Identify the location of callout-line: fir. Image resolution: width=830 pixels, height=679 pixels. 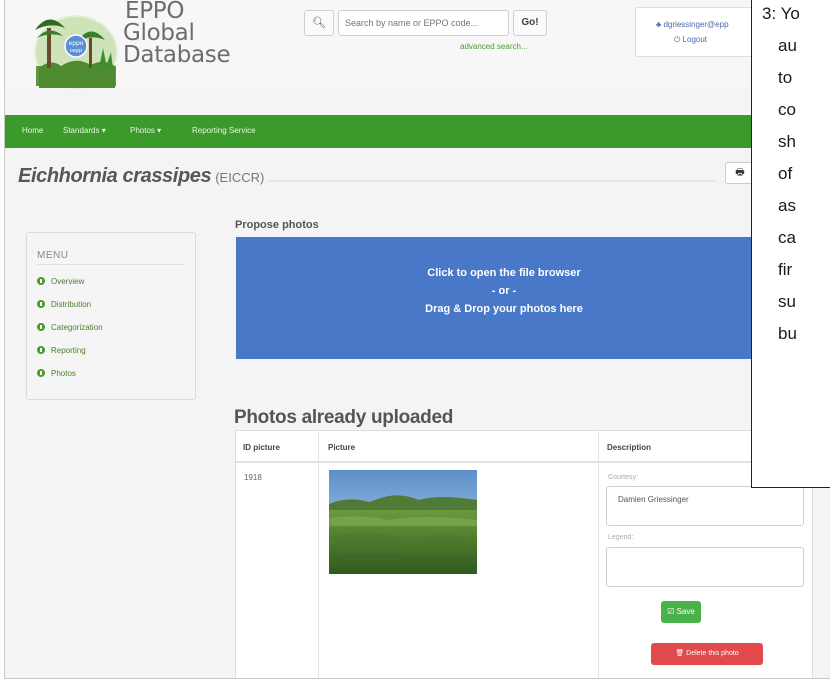
(785, 269).